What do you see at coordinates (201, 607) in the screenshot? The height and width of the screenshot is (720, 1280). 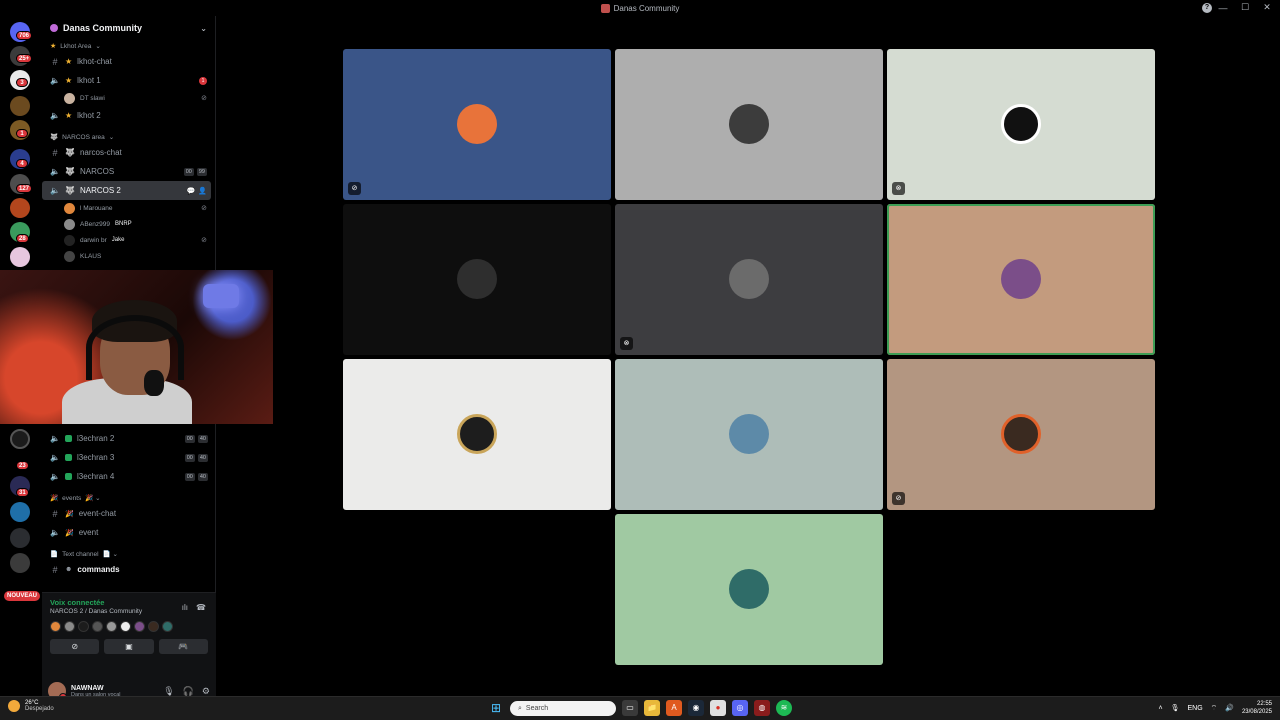 I see `disconnect-icon: ☎` at bounding box center [201, 607].